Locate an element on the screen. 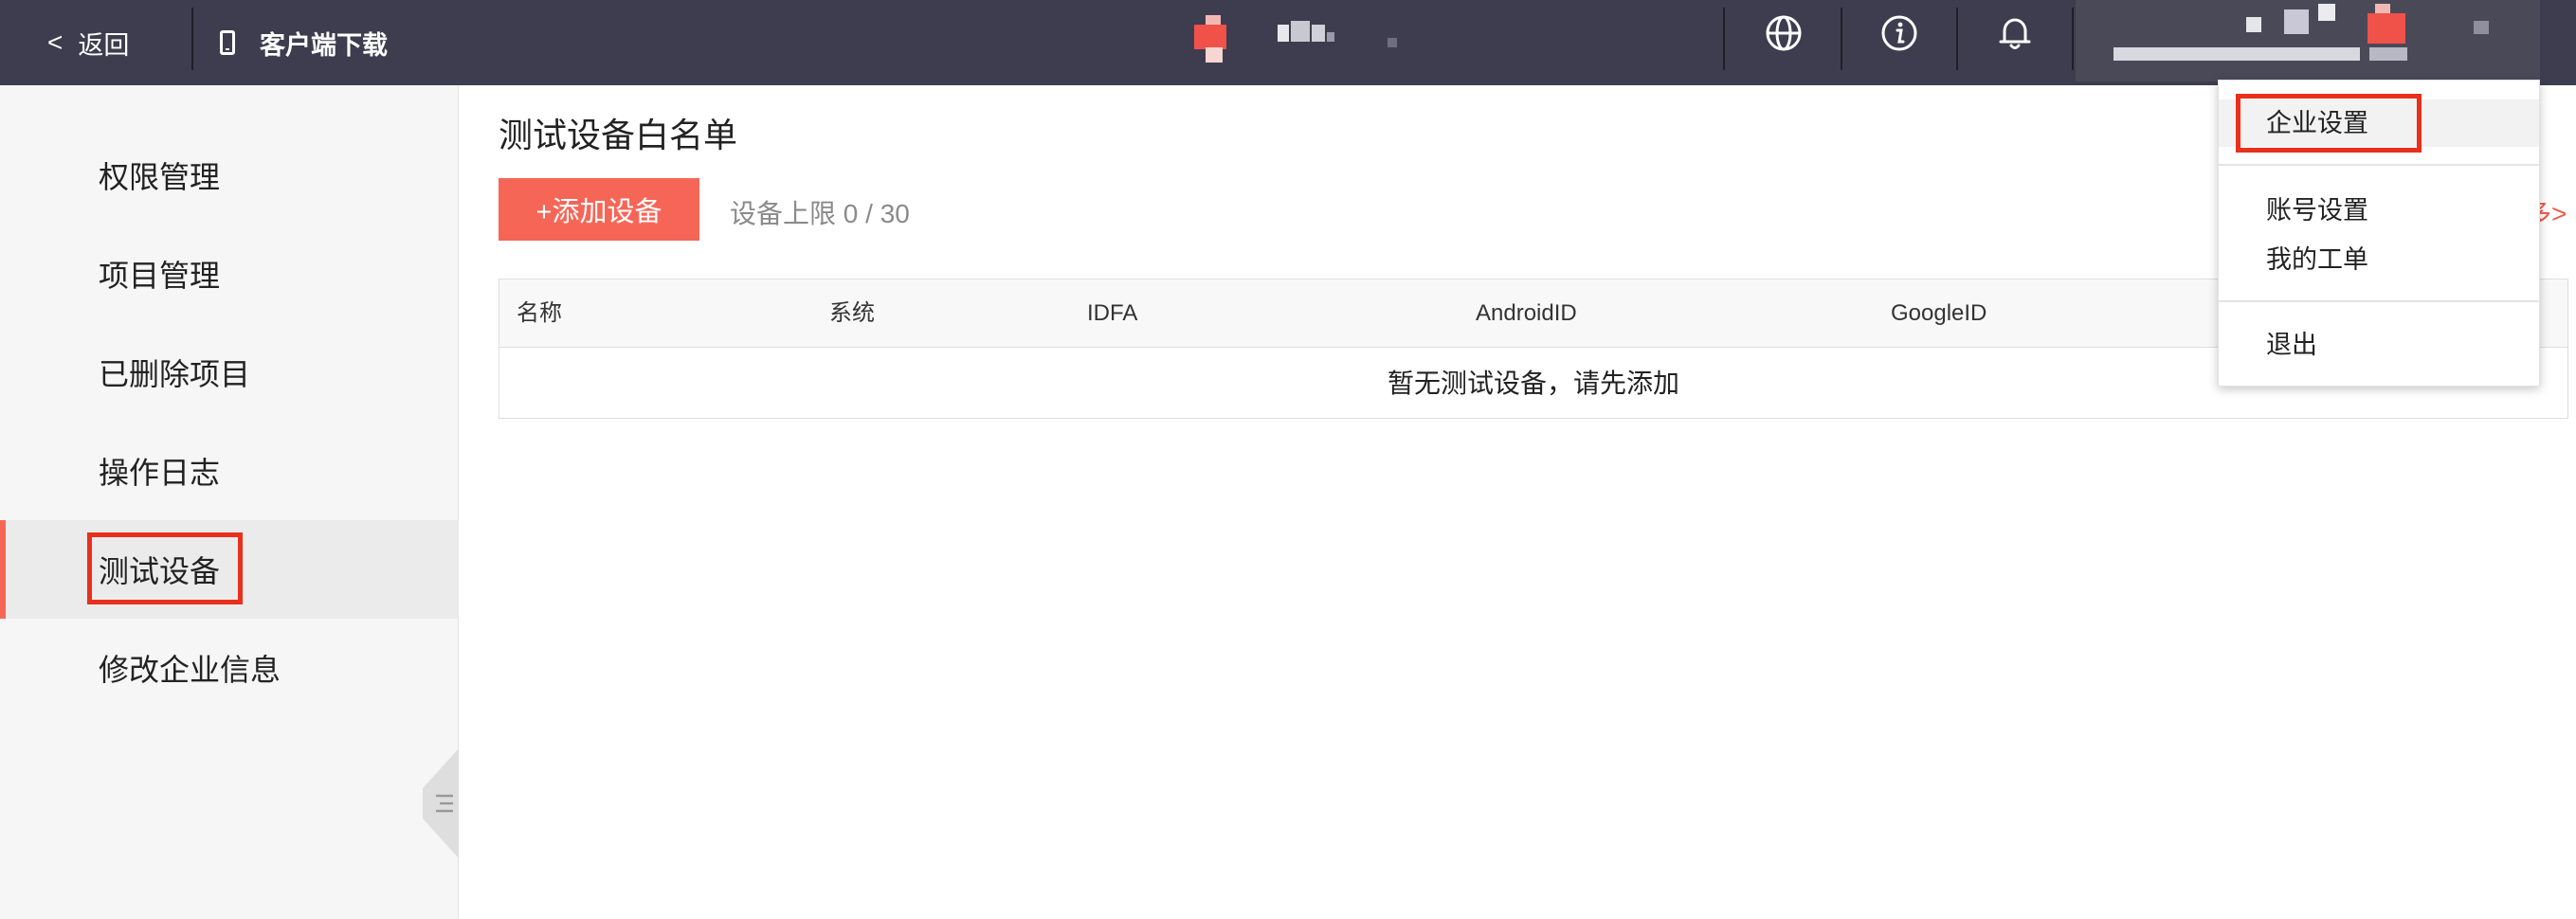 The width and height of the screenshot is (2576, 919). client-download-button: 客户端下载 is located at coordinates (304, 42).